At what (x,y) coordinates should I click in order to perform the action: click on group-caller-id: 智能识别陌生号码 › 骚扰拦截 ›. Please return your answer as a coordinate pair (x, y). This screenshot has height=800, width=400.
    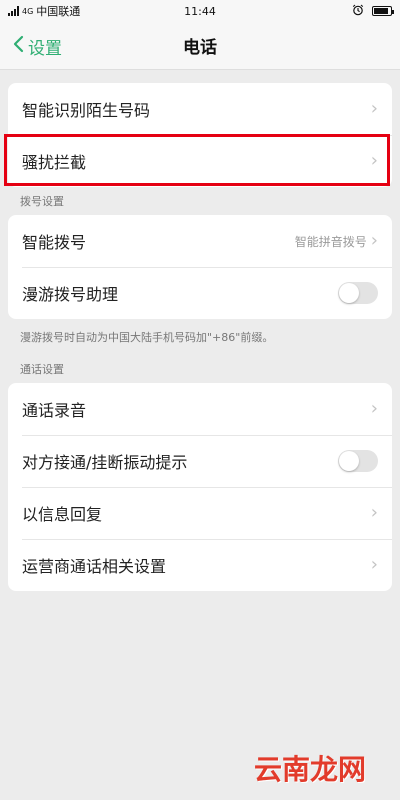
    Looking at the image, I should click on (200, 135).